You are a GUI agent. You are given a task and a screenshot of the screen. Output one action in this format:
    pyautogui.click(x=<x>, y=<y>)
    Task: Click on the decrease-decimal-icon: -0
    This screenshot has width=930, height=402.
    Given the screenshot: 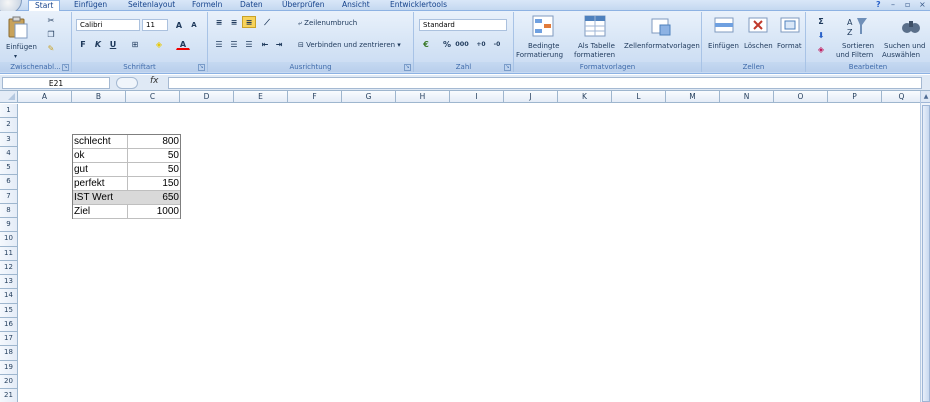 What is the action you would take?
    pyautogui.click(x=497, y=44)
    